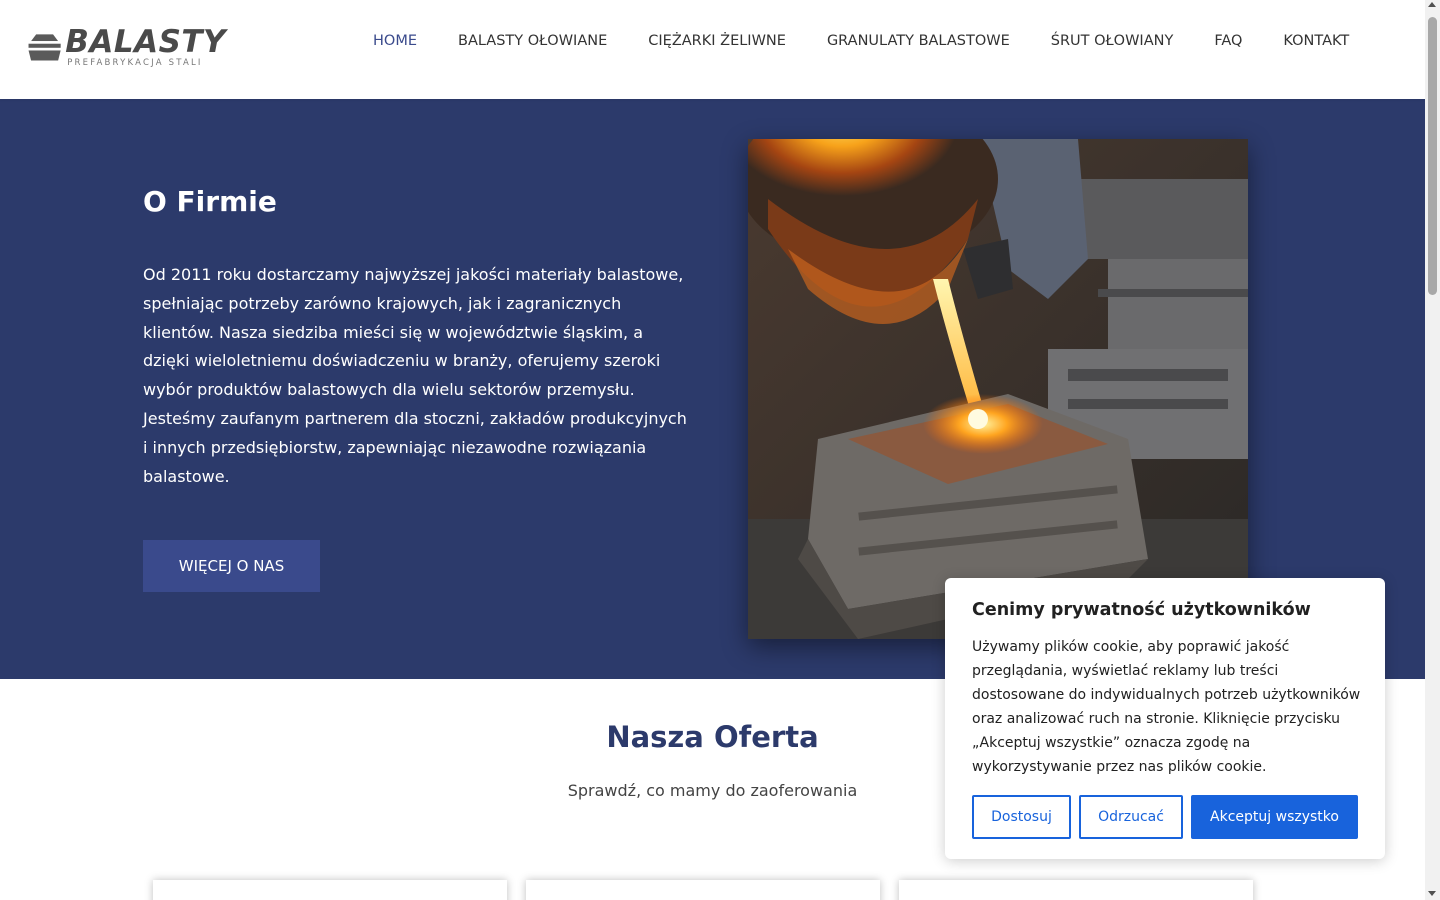 The width and height of the screenshot is (1440, 900). What do you see at coordinates (231, 566) in the screenshot?
I see `more-about-us-button: WIĘCEJ O NAS` at bounding box center [231, 566].